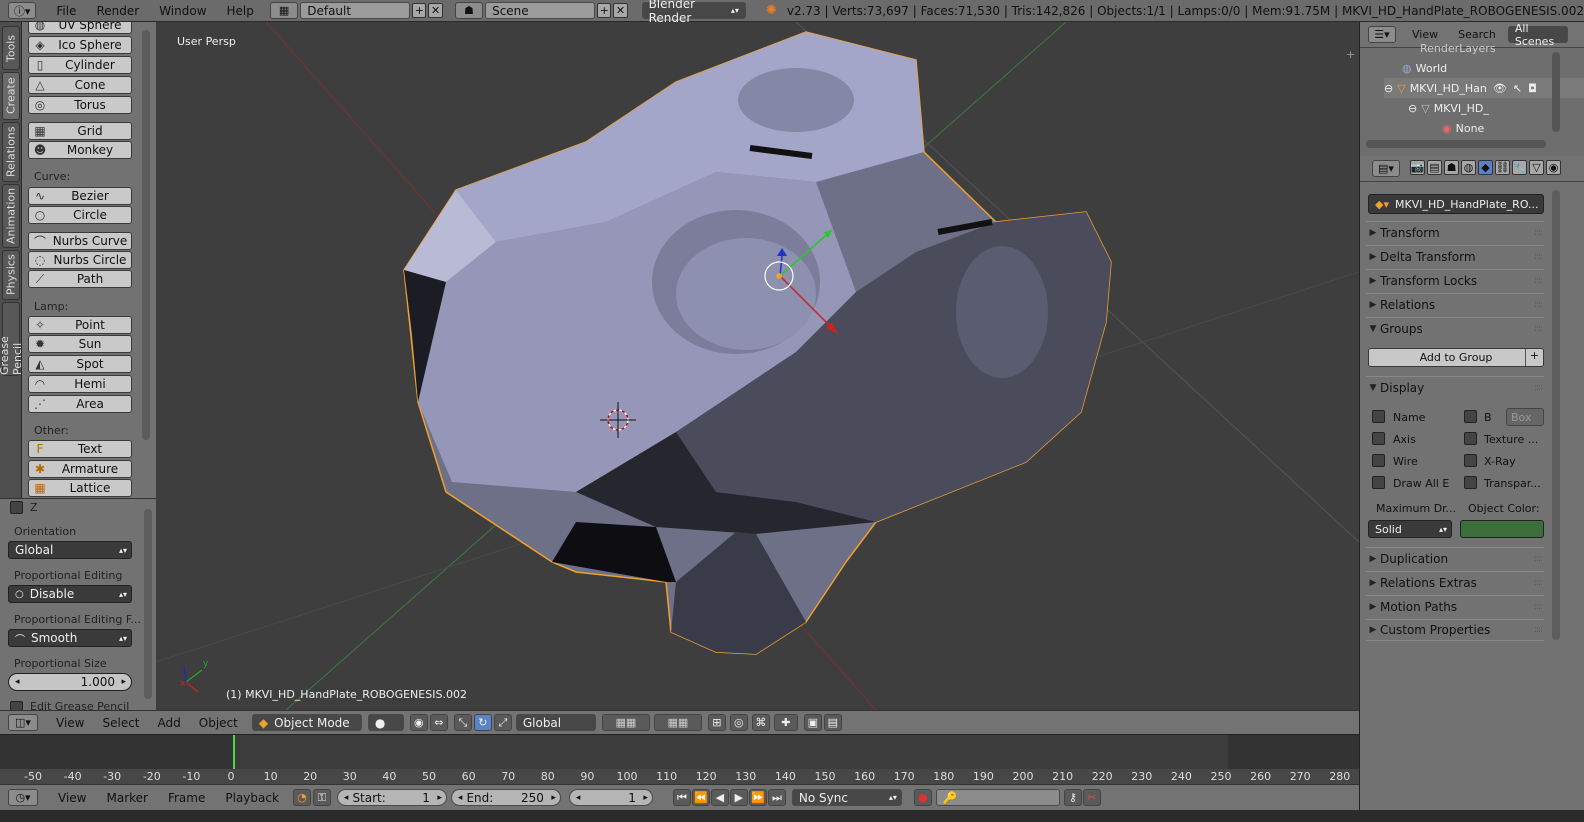 The image size is (1584, 822). I want to click on scene-field: Scene, so click(540, 10).